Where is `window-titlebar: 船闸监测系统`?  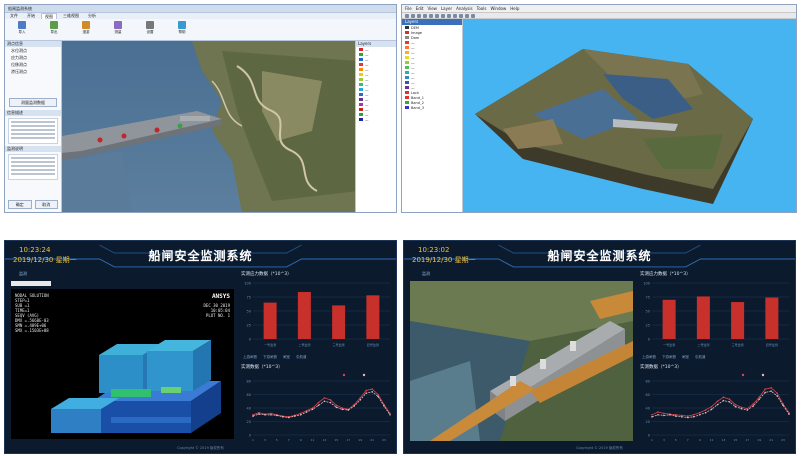 window-titlebar: 船闸监测系统 is located at coordinates (200, 9).